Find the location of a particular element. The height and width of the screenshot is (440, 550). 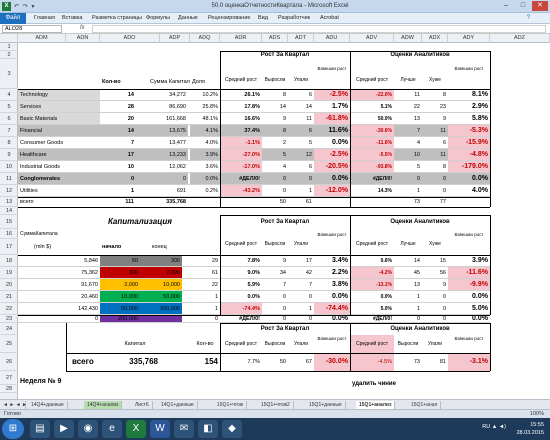

col-label: Хуже is located at coordinates (435, 80).